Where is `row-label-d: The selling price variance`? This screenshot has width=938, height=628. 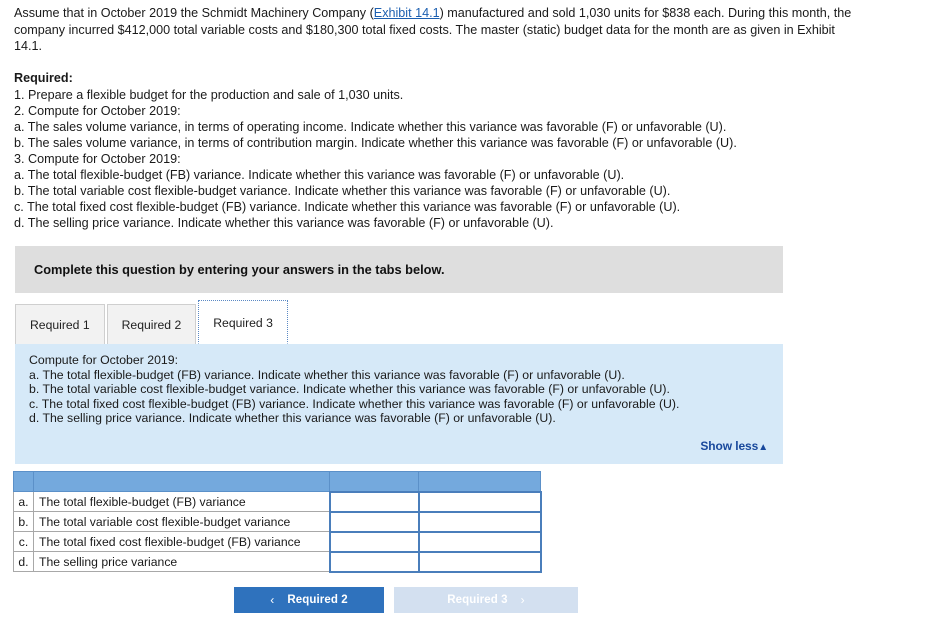
row-label-d: The selling price variance is located at coordinates (181, 561).